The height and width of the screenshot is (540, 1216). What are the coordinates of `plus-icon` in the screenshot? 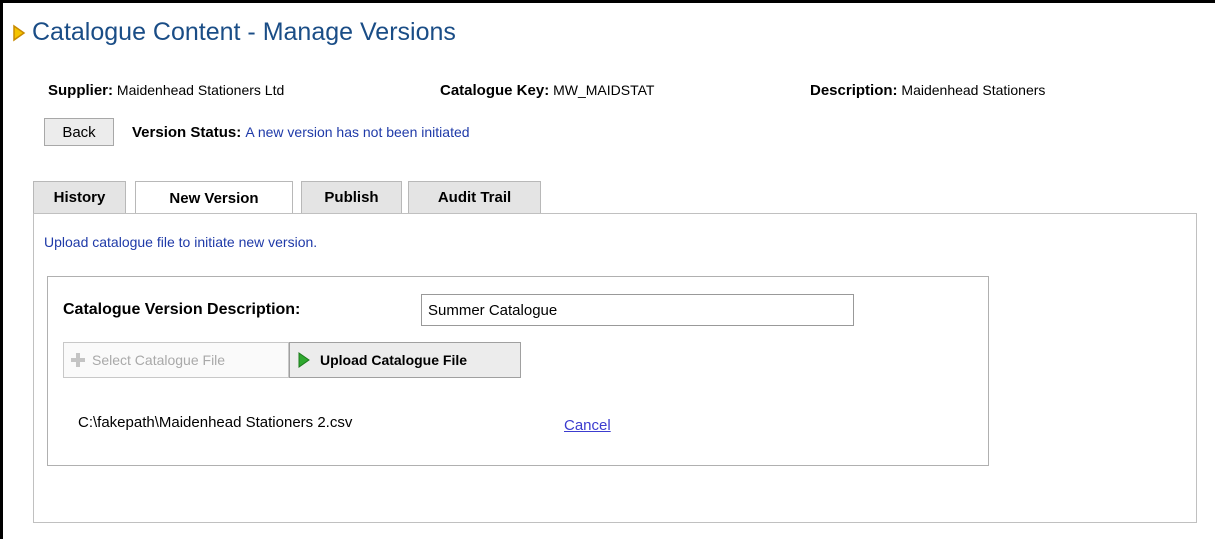 It's located at (78, 360).